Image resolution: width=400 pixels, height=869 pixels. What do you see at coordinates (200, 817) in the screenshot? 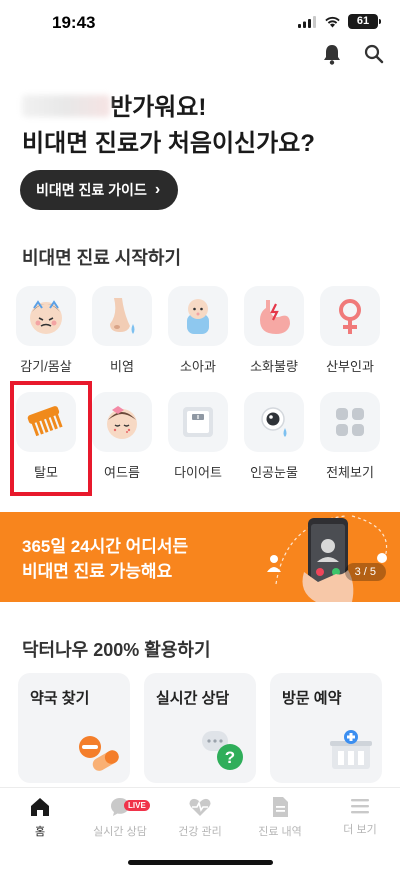
I see `tab-health: 건강 관리` at bounding box center [200, 817].